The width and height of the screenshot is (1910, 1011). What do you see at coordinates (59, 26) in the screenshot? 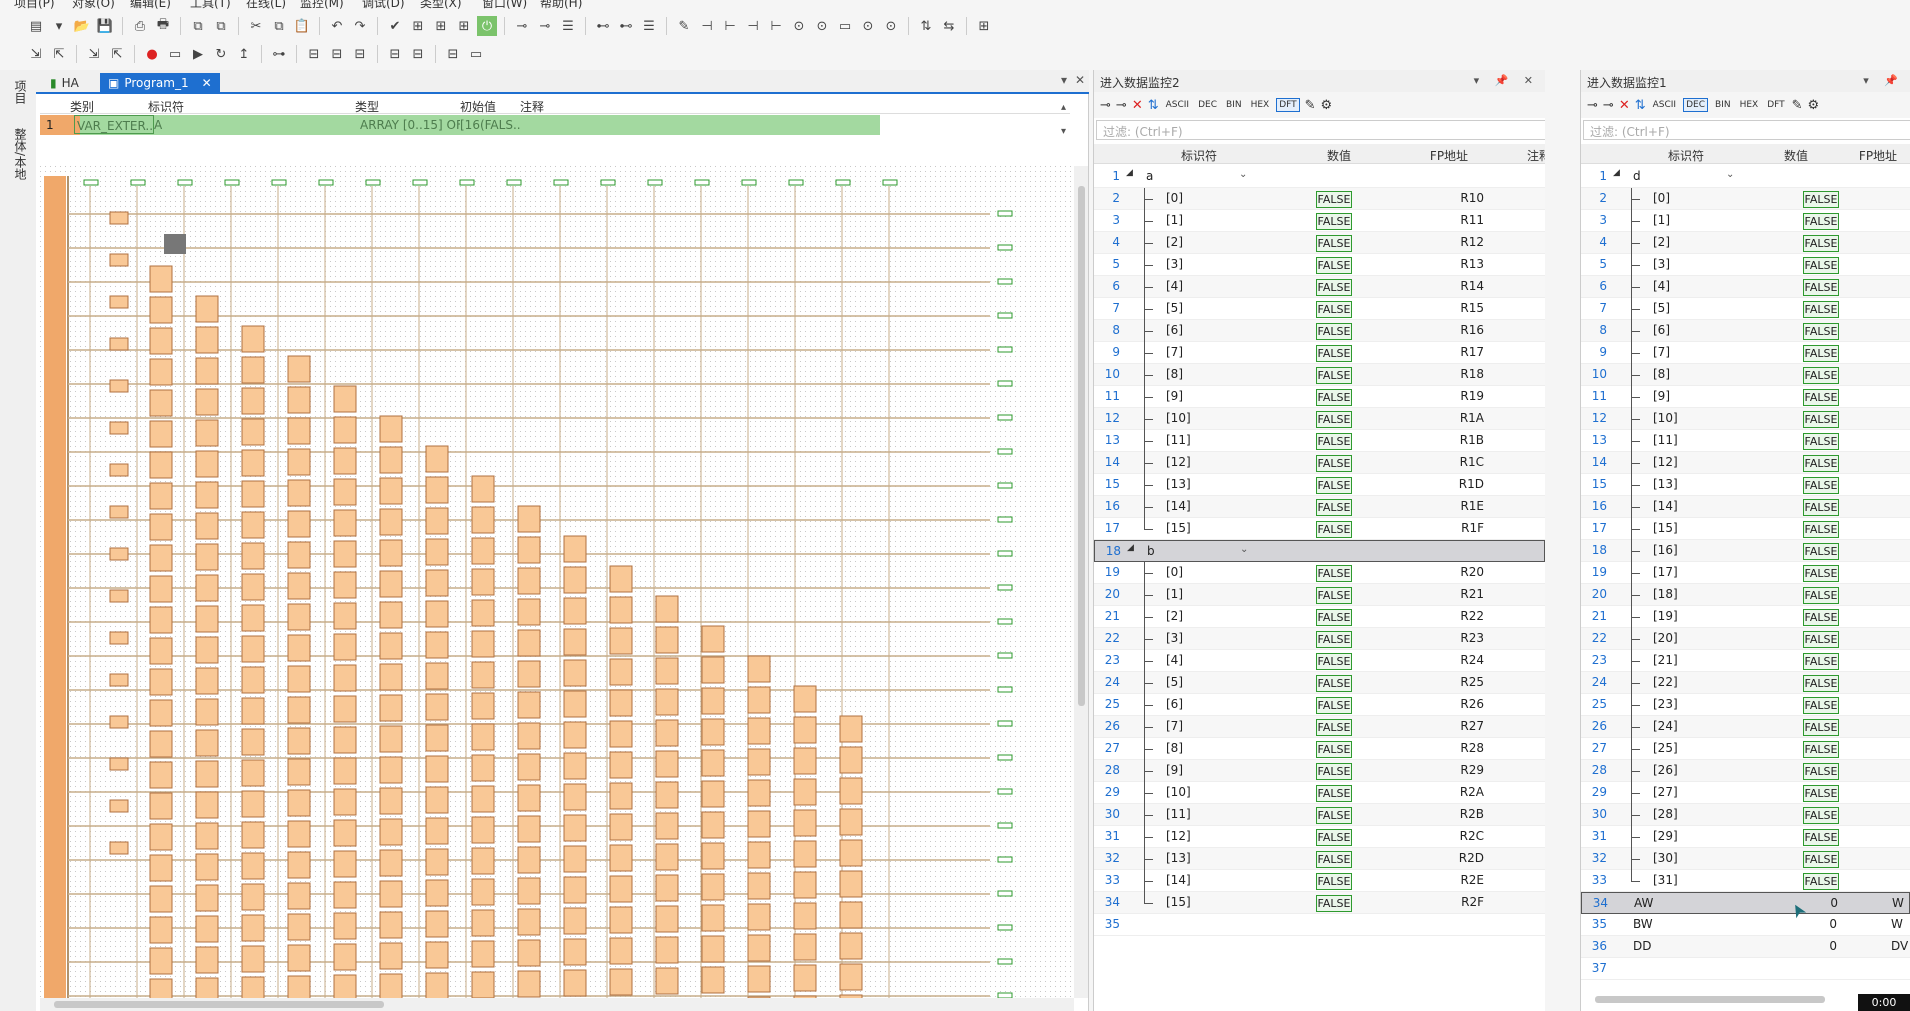
I see `toolbar-button-icon: ▾` at bounding box center [59, 26].